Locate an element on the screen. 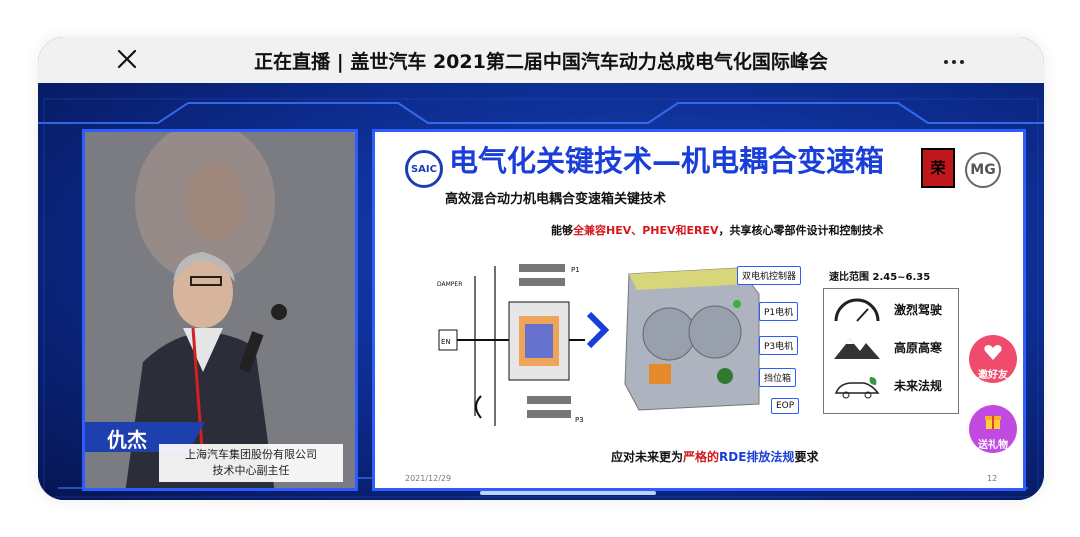  close-icon is located at coordinates (127, 59).